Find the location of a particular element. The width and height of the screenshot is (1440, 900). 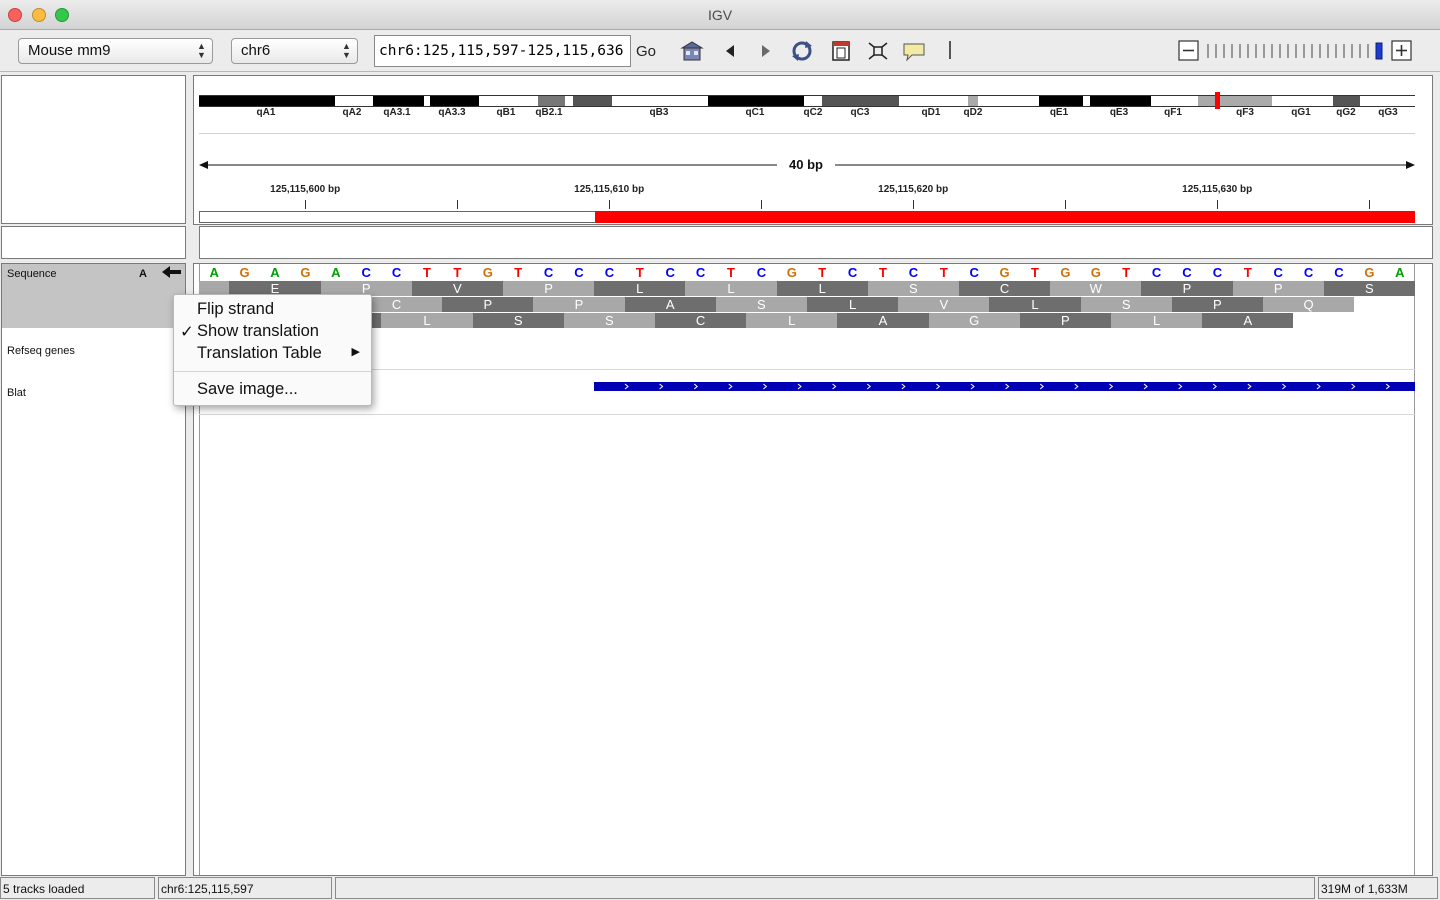

ideogram-band-label: qC2 is located at coordinates (813, 112).